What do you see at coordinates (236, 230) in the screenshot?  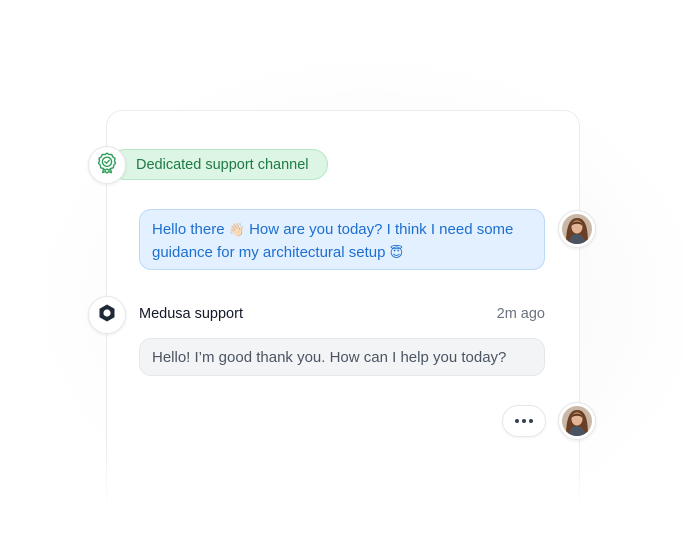 I see `waving-hand-emoji: 👋🏻` at bounding box center [236, 230].